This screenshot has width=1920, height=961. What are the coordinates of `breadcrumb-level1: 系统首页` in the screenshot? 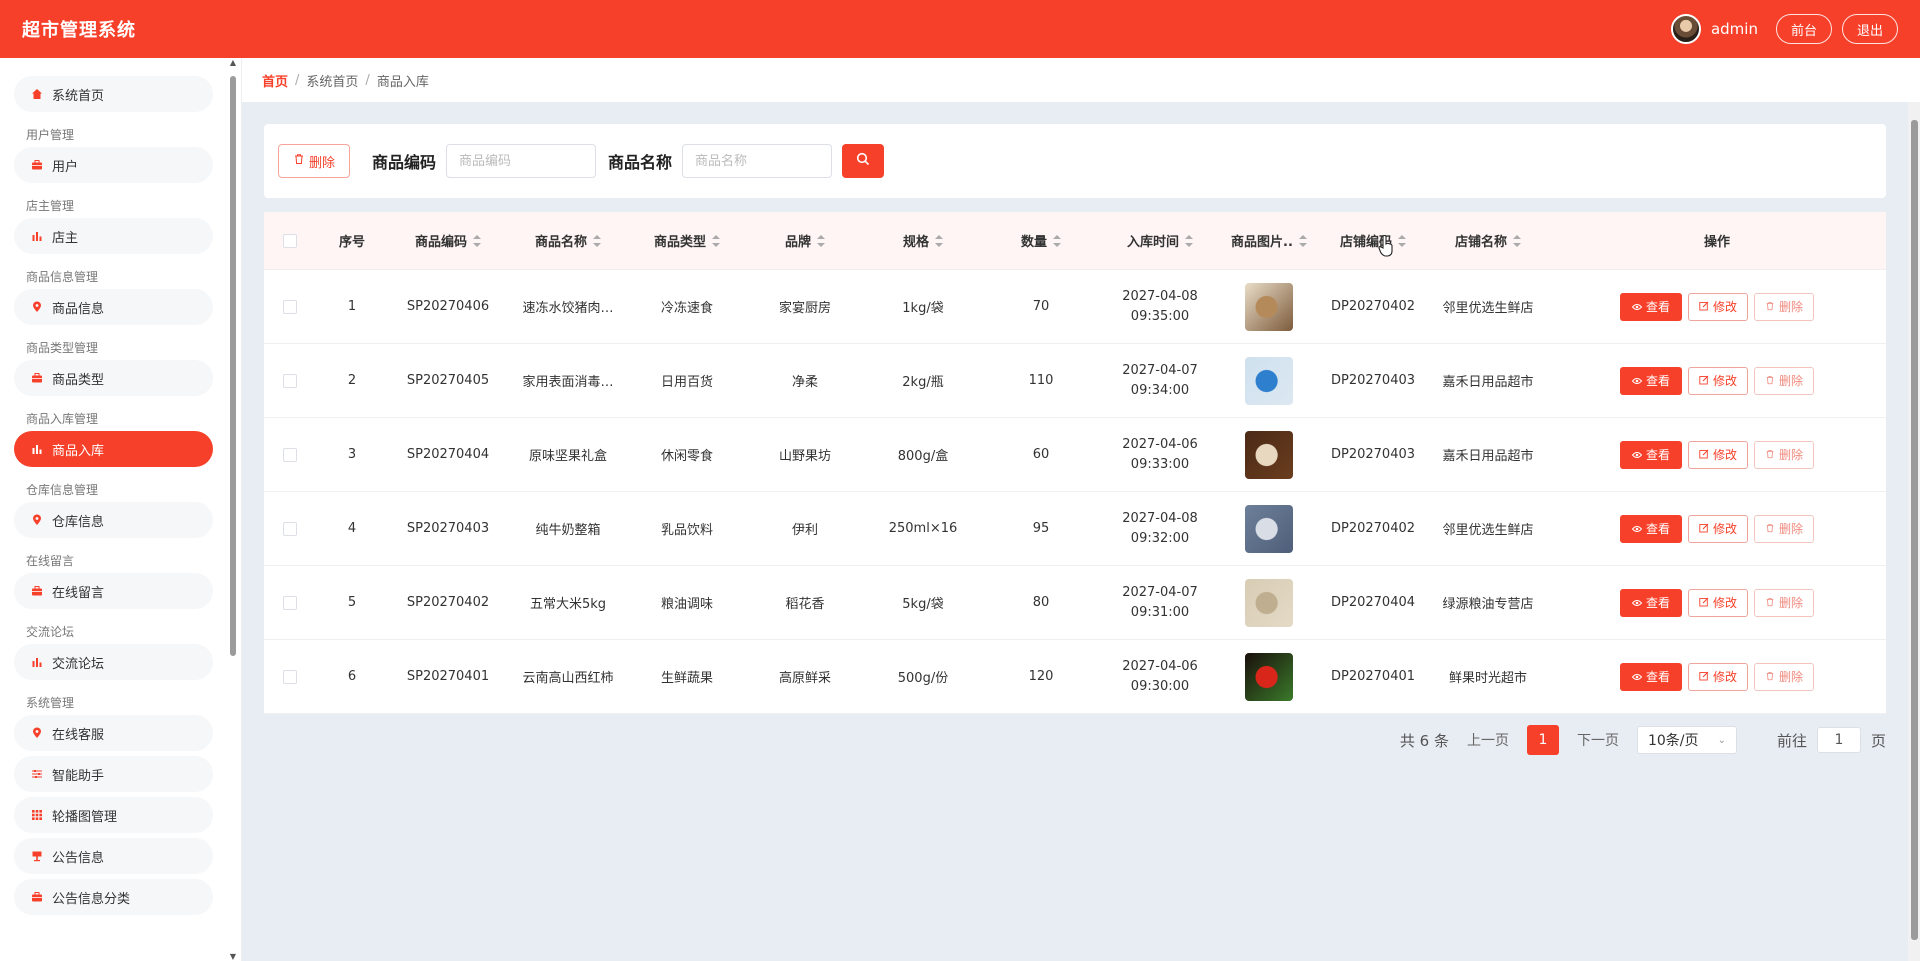 It's located at (332, 80).